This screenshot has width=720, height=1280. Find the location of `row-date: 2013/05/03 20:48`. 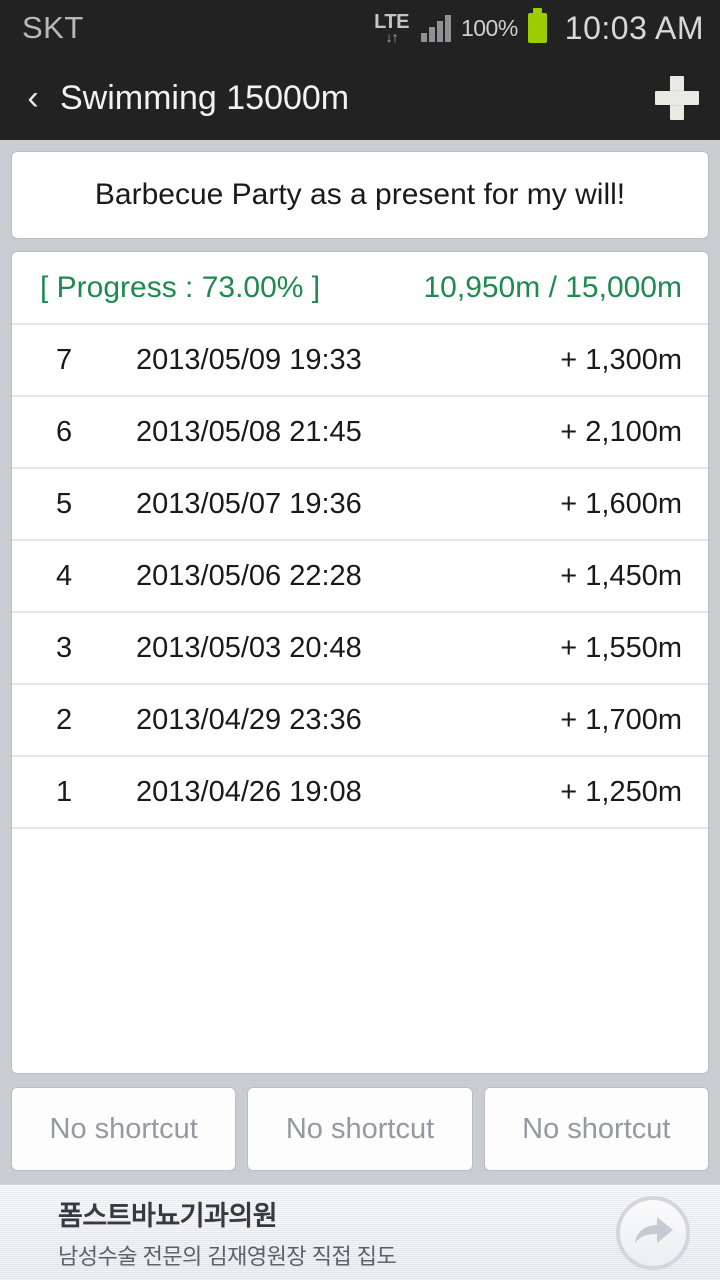

row-date: 2013/05/03 20:48 is located at coordinates (249, 647).